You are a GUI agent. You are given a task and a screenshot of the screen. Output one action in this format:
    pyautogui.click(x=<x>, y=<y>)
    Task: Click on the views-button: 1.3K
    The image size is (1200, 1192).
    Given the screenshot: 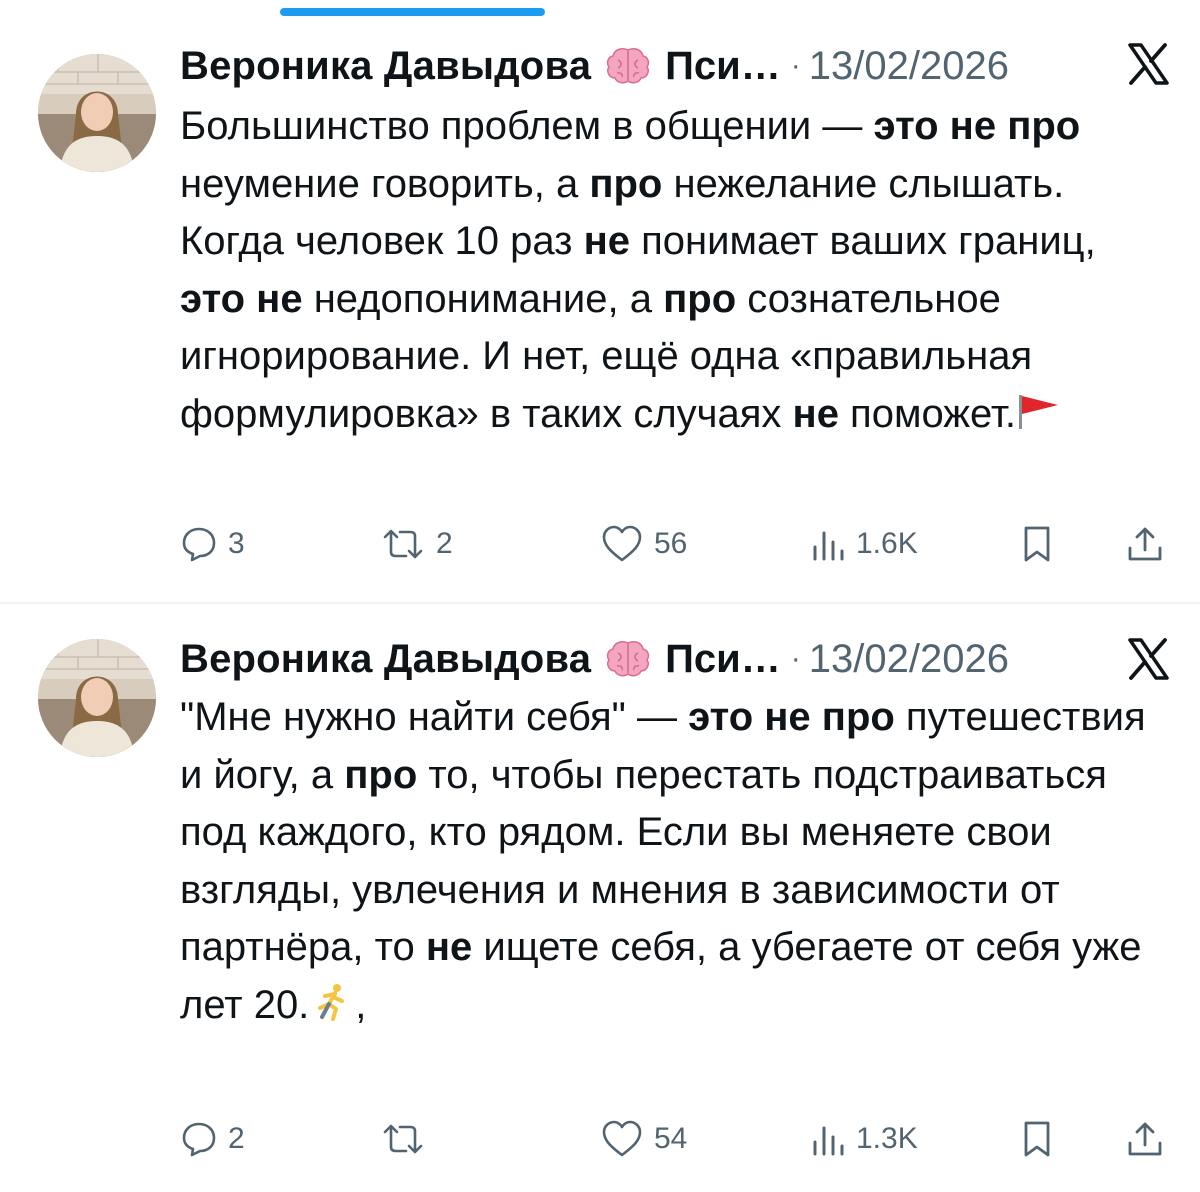 What is the action you would take?
    pyautogui.click(x=864, y=1139)
    